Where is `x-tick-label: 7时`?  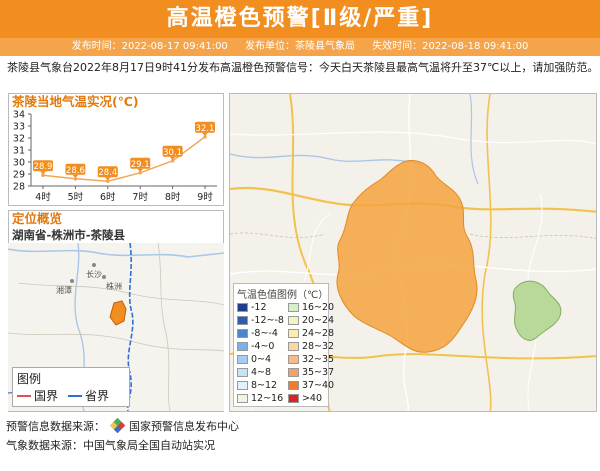 x-tick-label: 7时 is located at coordinates (140, 197).